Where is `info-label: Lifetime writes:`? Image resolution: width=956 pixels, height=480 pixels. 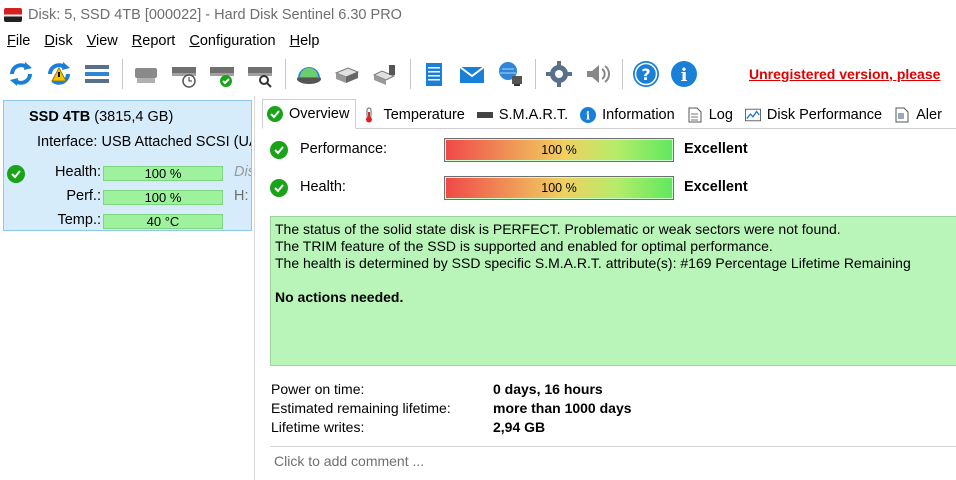 info-label: Lifetime writes: is located at coordinates (318, 427).